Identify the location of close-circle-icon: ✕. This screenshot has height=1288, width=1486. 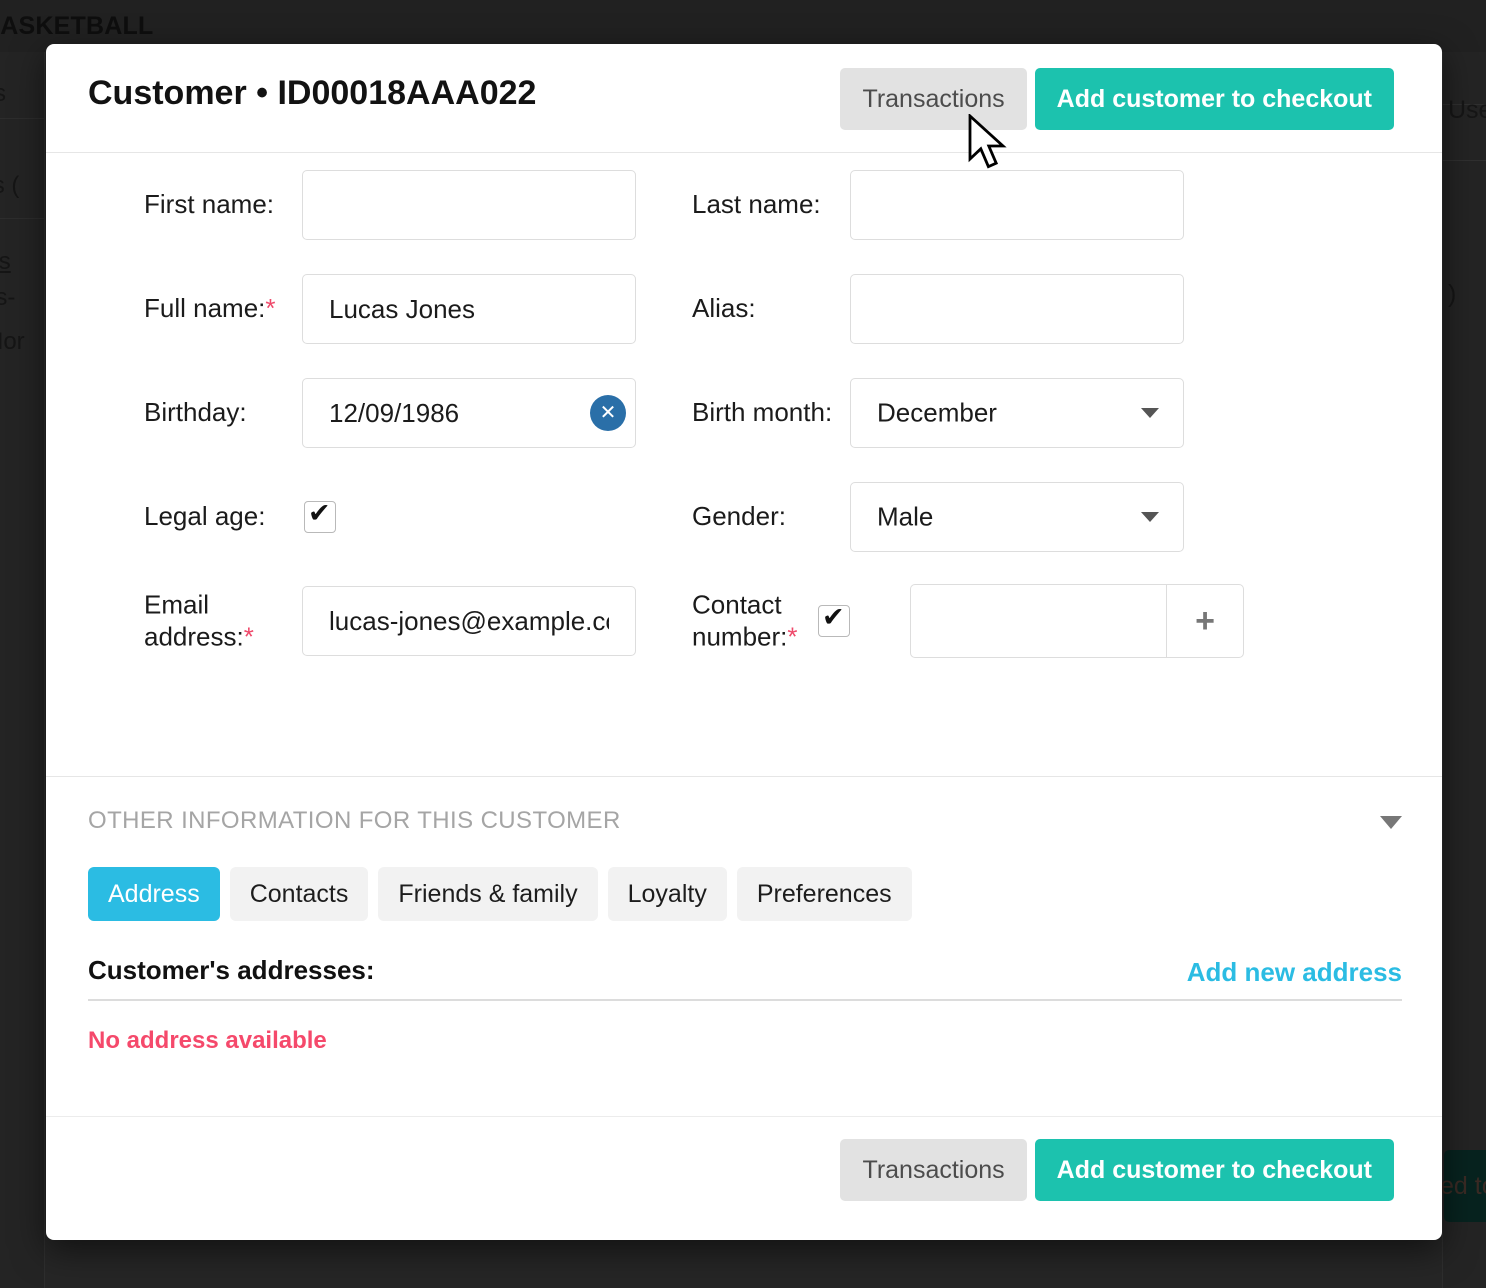
(608, 413).